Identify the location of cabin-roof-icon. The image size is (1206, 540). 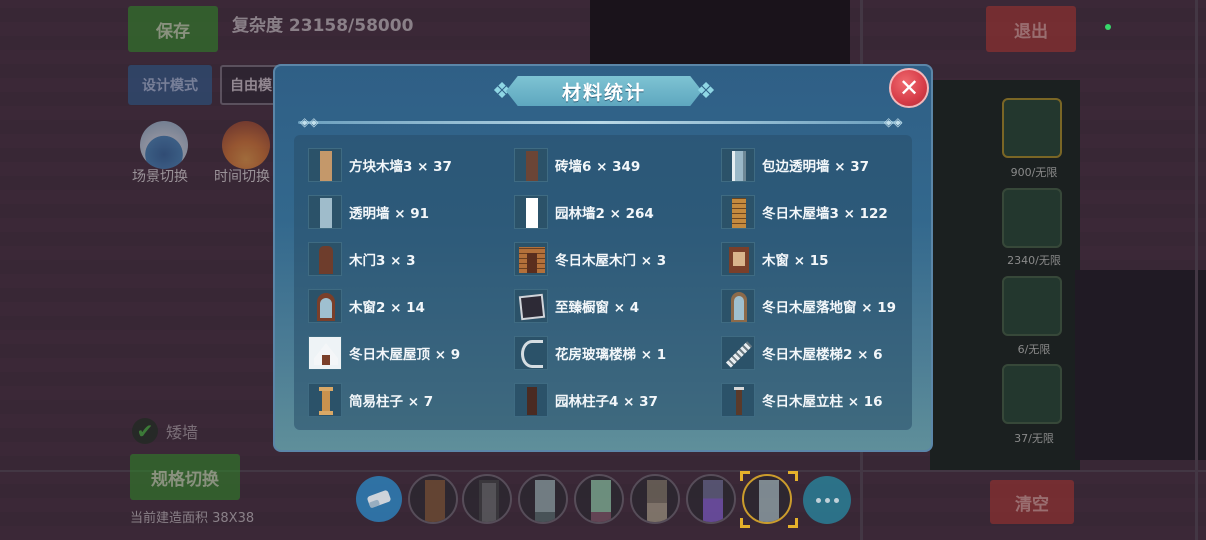
(325, 353).